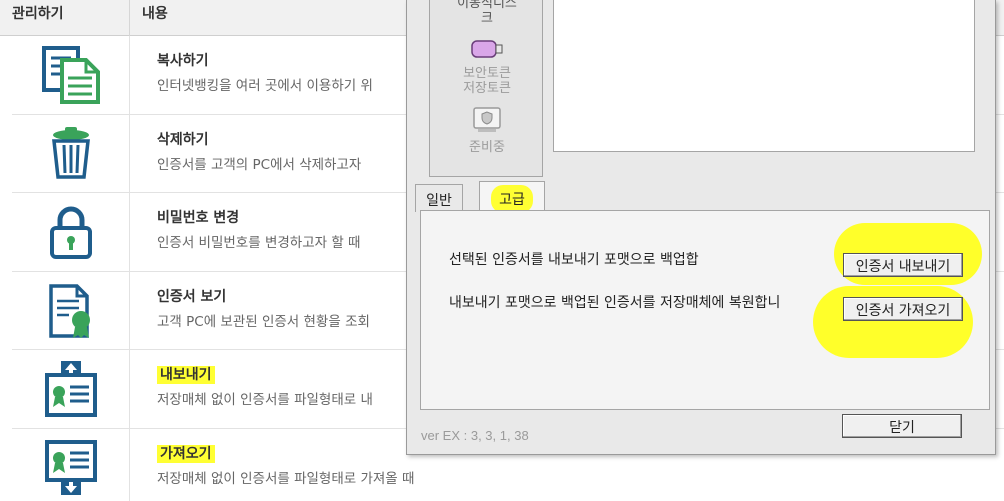 This screenshot has width=1004, height=501. I want to click on storage-media-list: 이동식디스 크 보안토큰 저장토큰 준비중, so click(486, 88).